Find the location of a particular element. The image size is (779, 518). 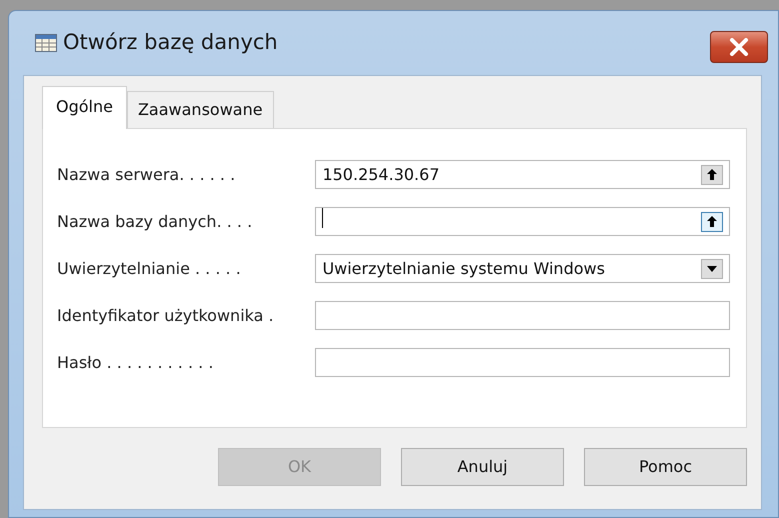

field-label: Identyfikator użytkownika . is located at coordinates (166, 315).